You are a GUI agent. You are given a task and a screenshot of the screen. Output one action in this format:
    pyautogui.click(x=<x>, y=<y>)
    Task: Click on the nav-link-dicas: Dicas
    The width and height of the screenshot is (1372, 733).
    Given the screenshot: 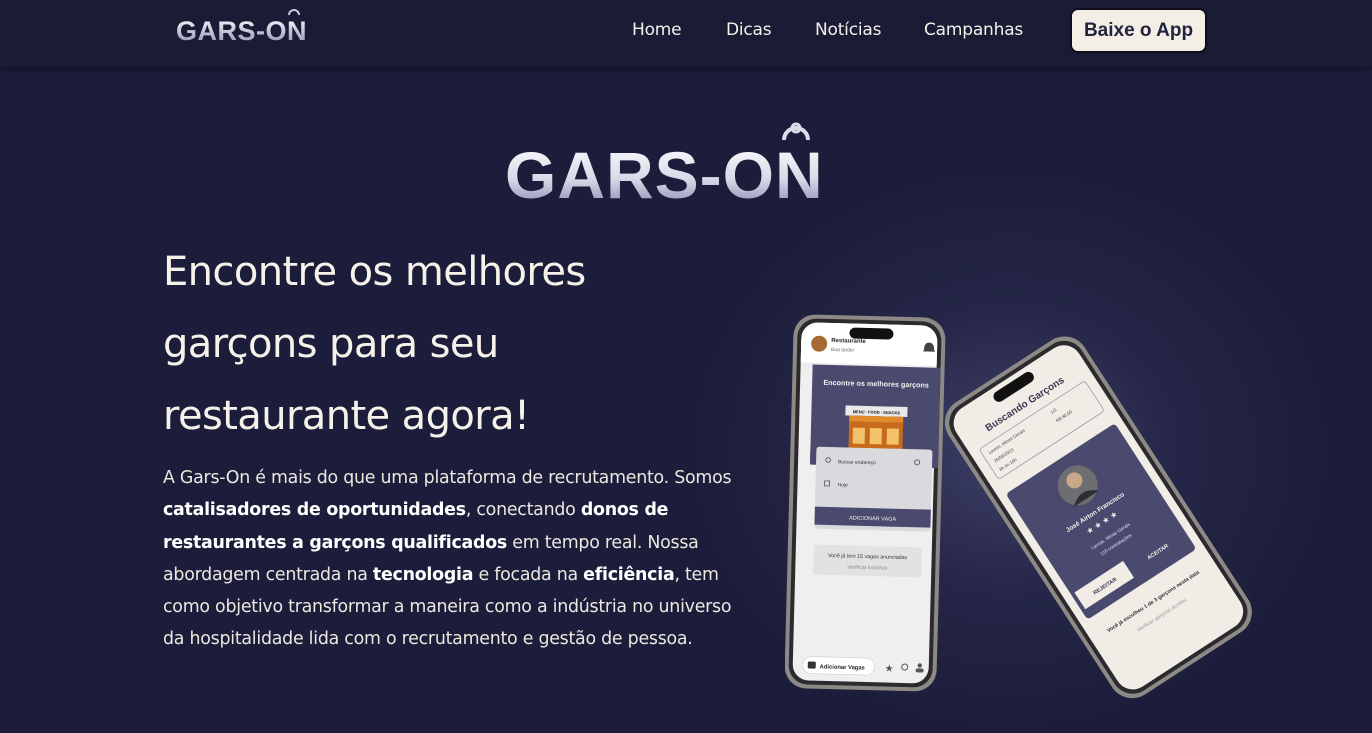 What is the action you would take?
    pyautogui.click(x=749, y=30)
    